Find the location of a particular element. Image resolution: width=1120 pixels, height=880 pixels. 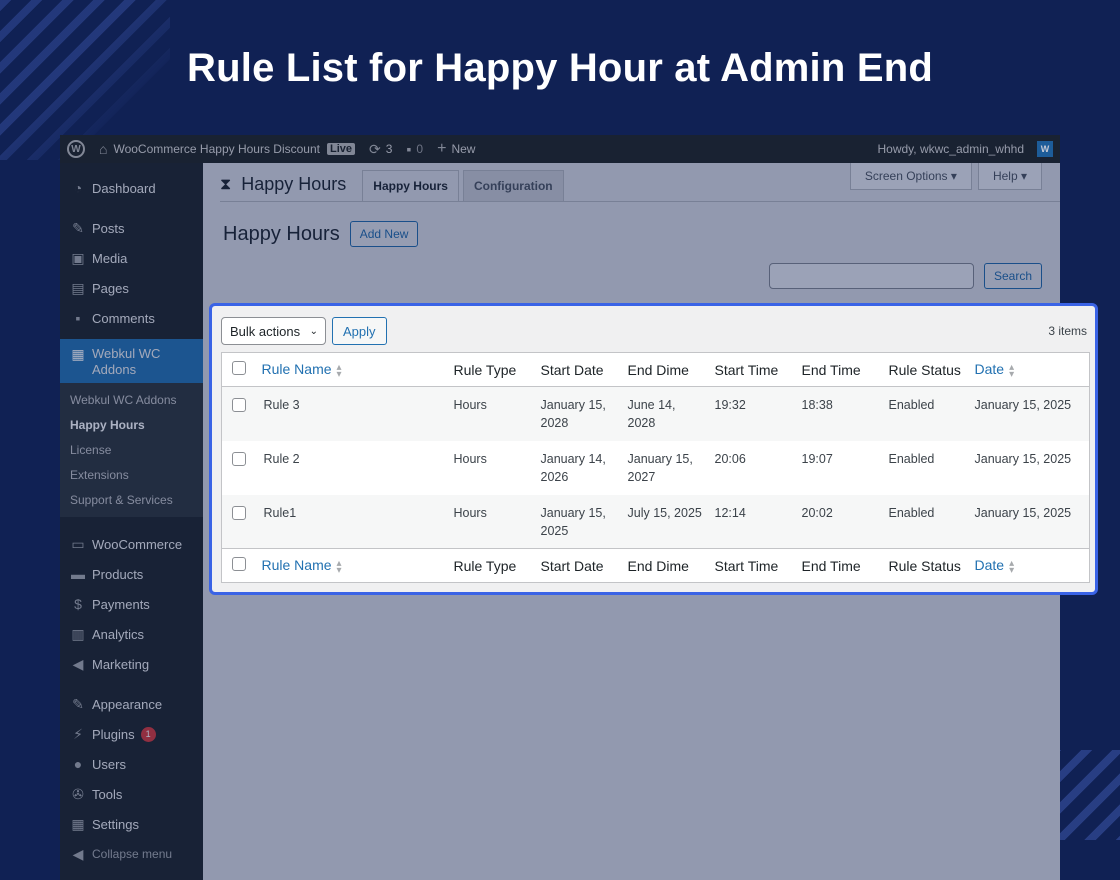

cell-start-date: January 14, 2026 is located at coordinates (573, 467).